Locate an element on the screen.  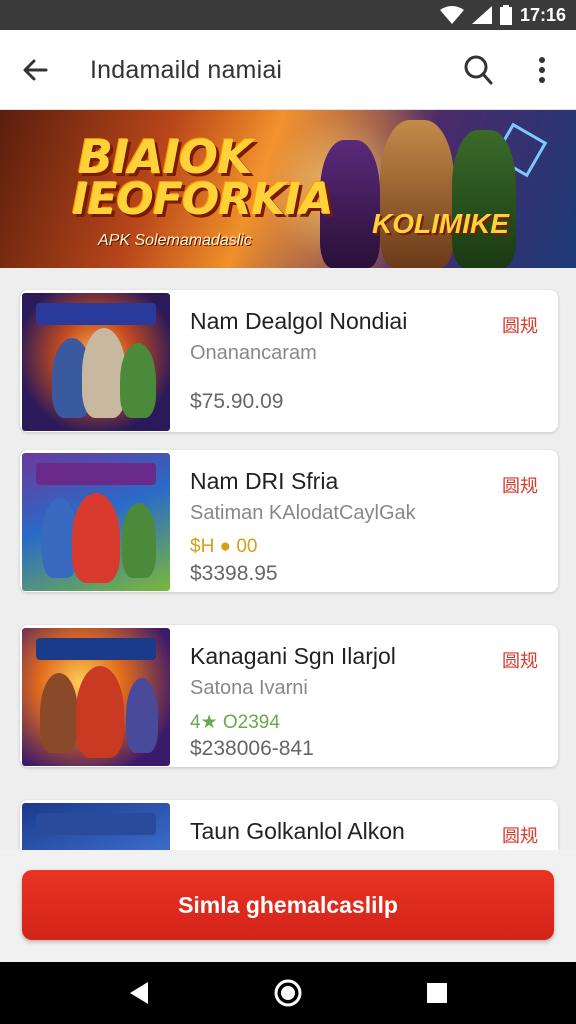
game-rating: $H ● 00 is located at coordinates (224, 546).